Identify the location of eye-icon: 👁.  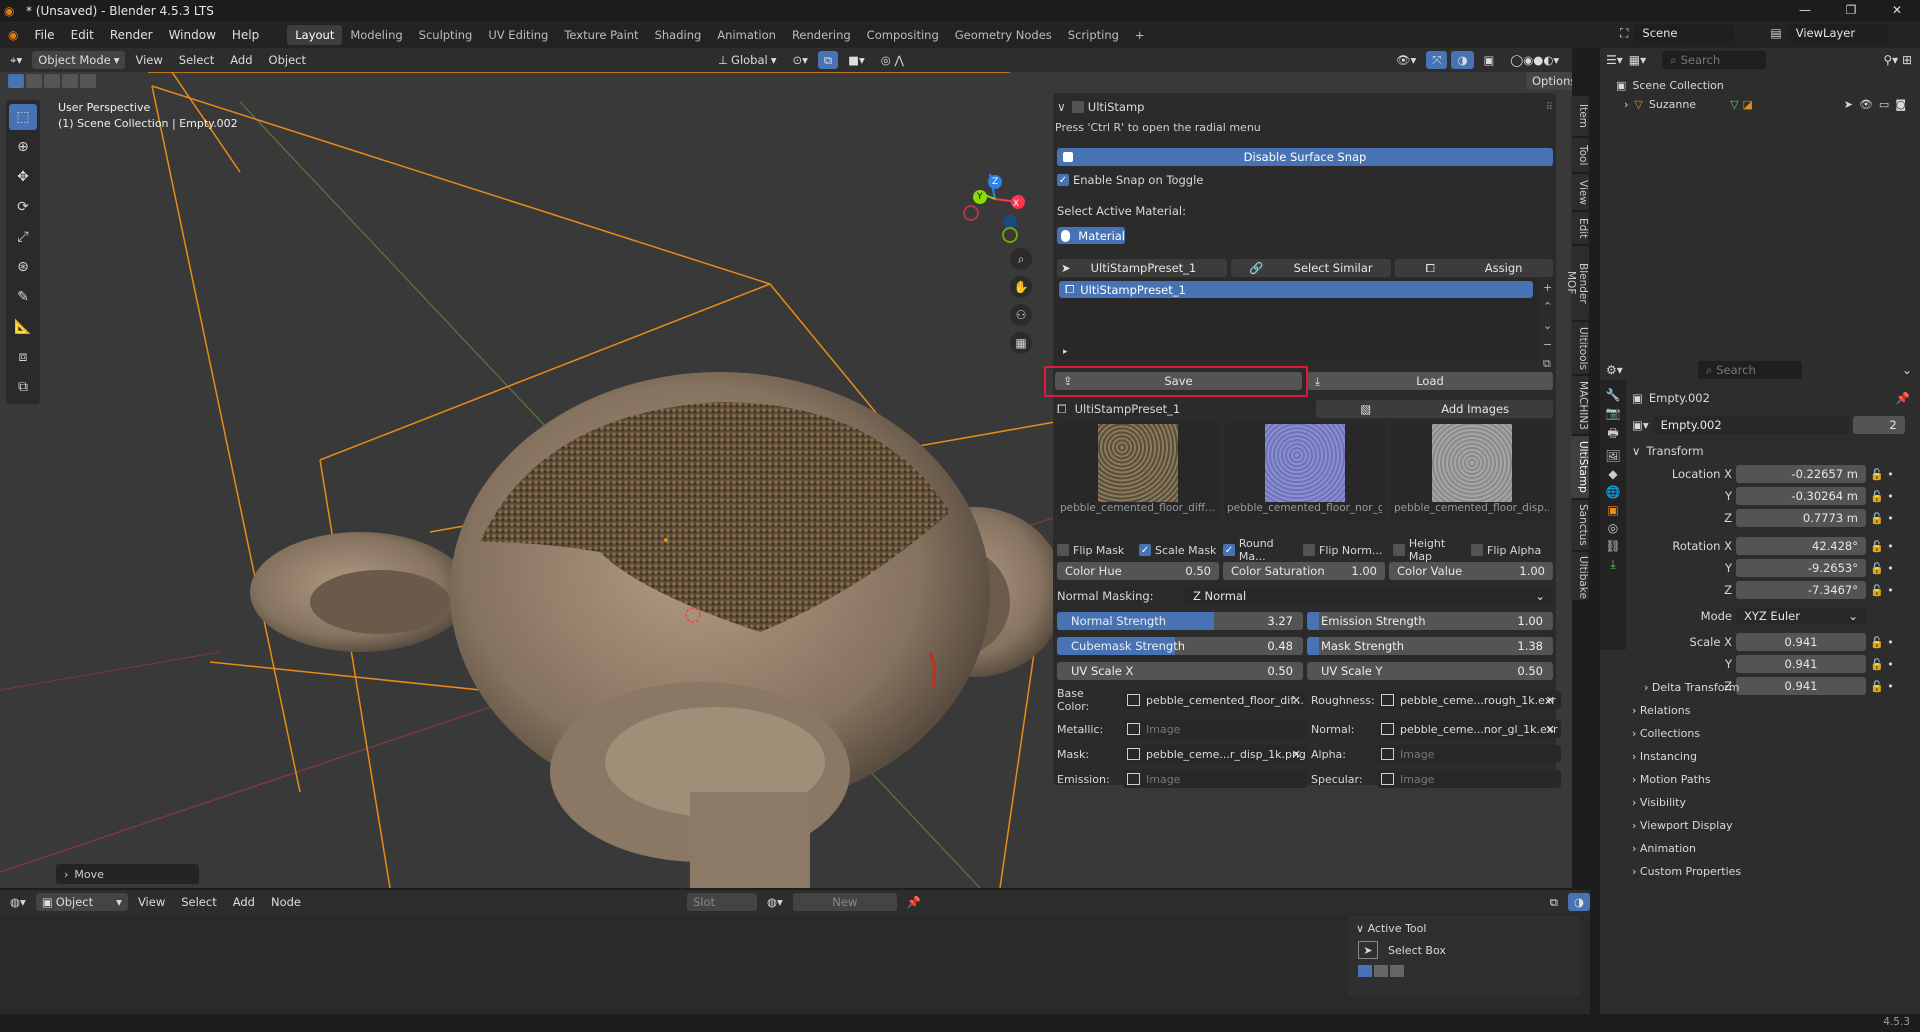
(1866, 104).